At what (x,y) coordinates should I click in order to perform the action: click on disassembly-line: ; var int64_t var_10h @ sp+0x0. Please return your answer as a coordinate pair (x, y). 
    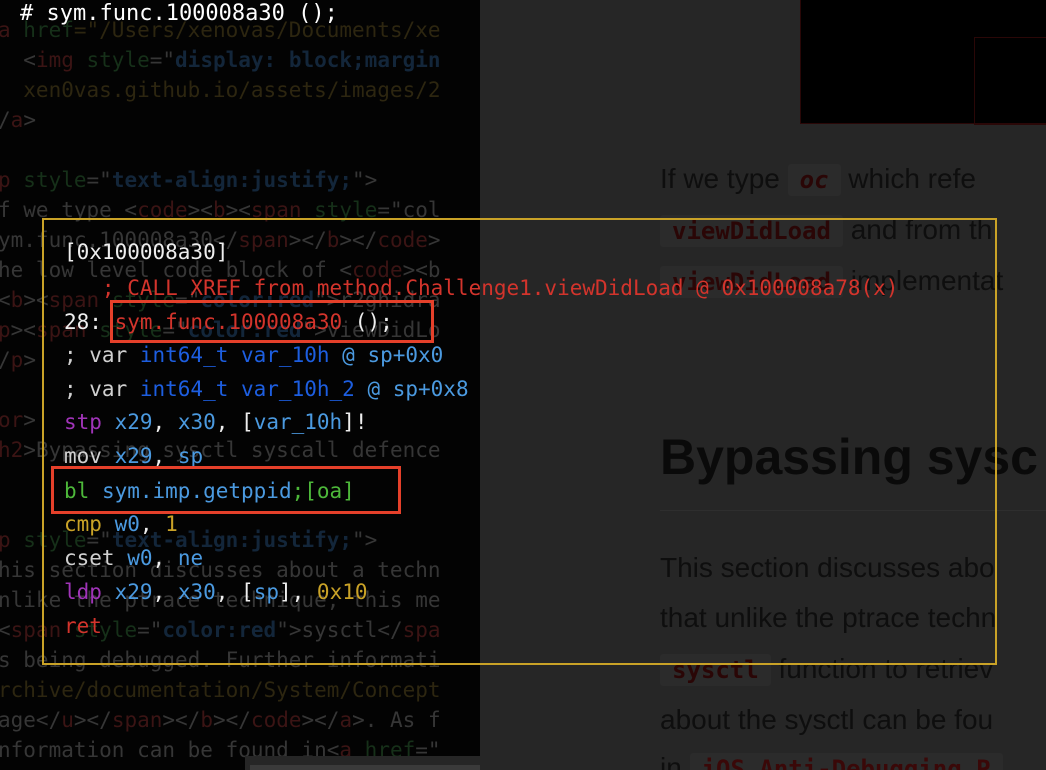
    Looking at the image, I should click on (253, 355).